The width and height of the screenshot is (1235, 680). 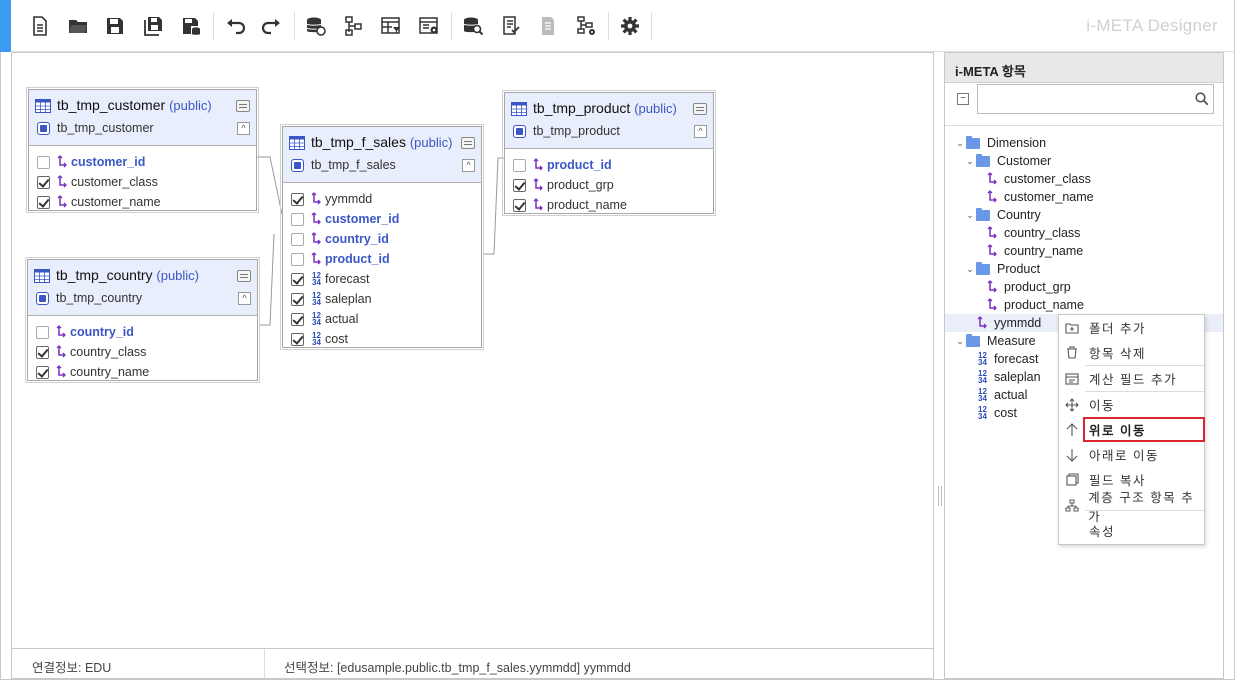 What do you see at coordinates (991, 413) in the screenshot?
I see `tree-item: 12 34 cost` at bounding box center [991, 413].